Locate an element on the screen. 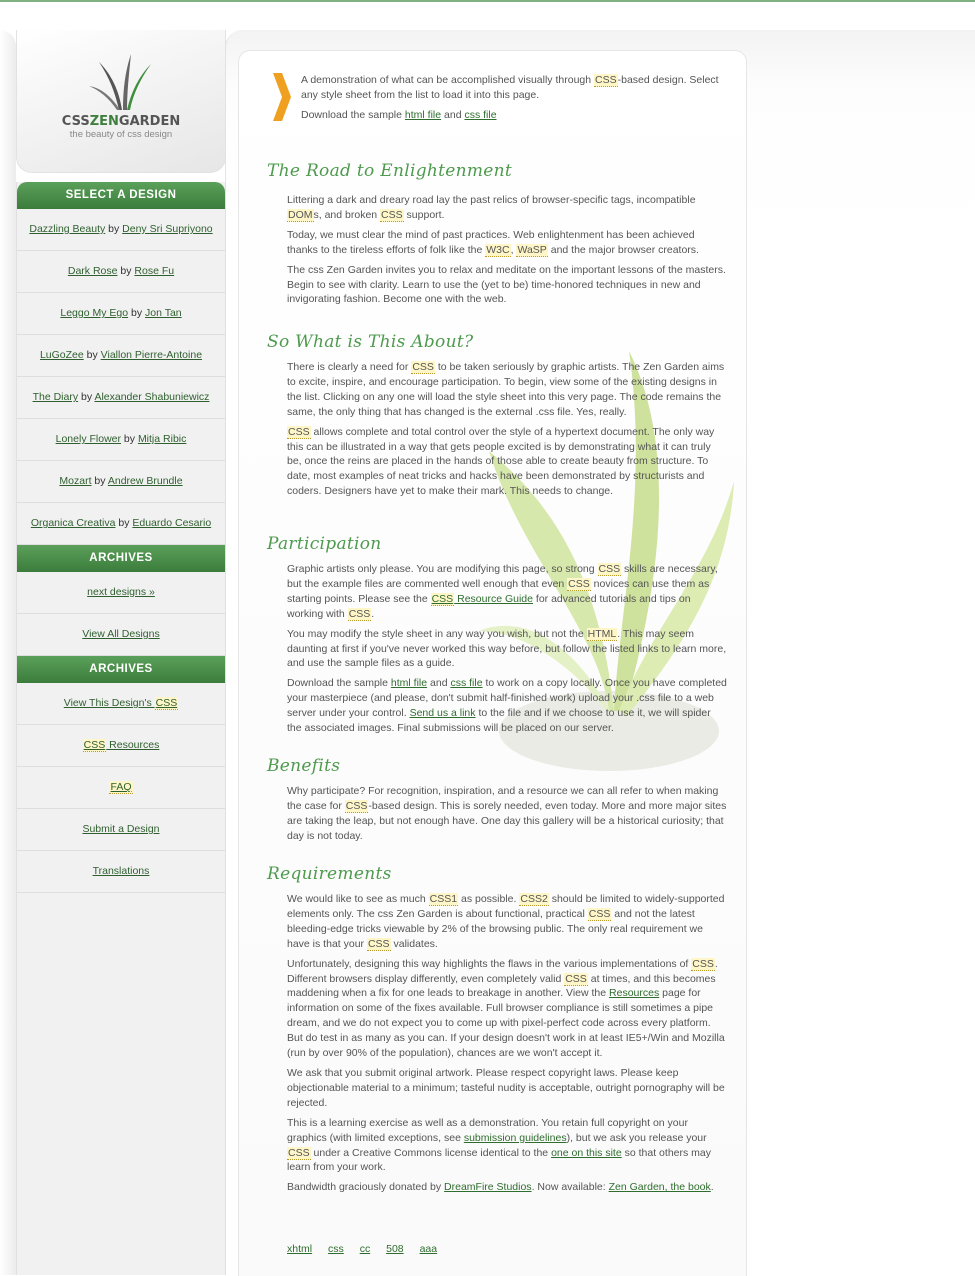 Image resolution: width=975 pixels, height=1276 pixels. about-title: So What is This About? is located at coordinates (370, 342).